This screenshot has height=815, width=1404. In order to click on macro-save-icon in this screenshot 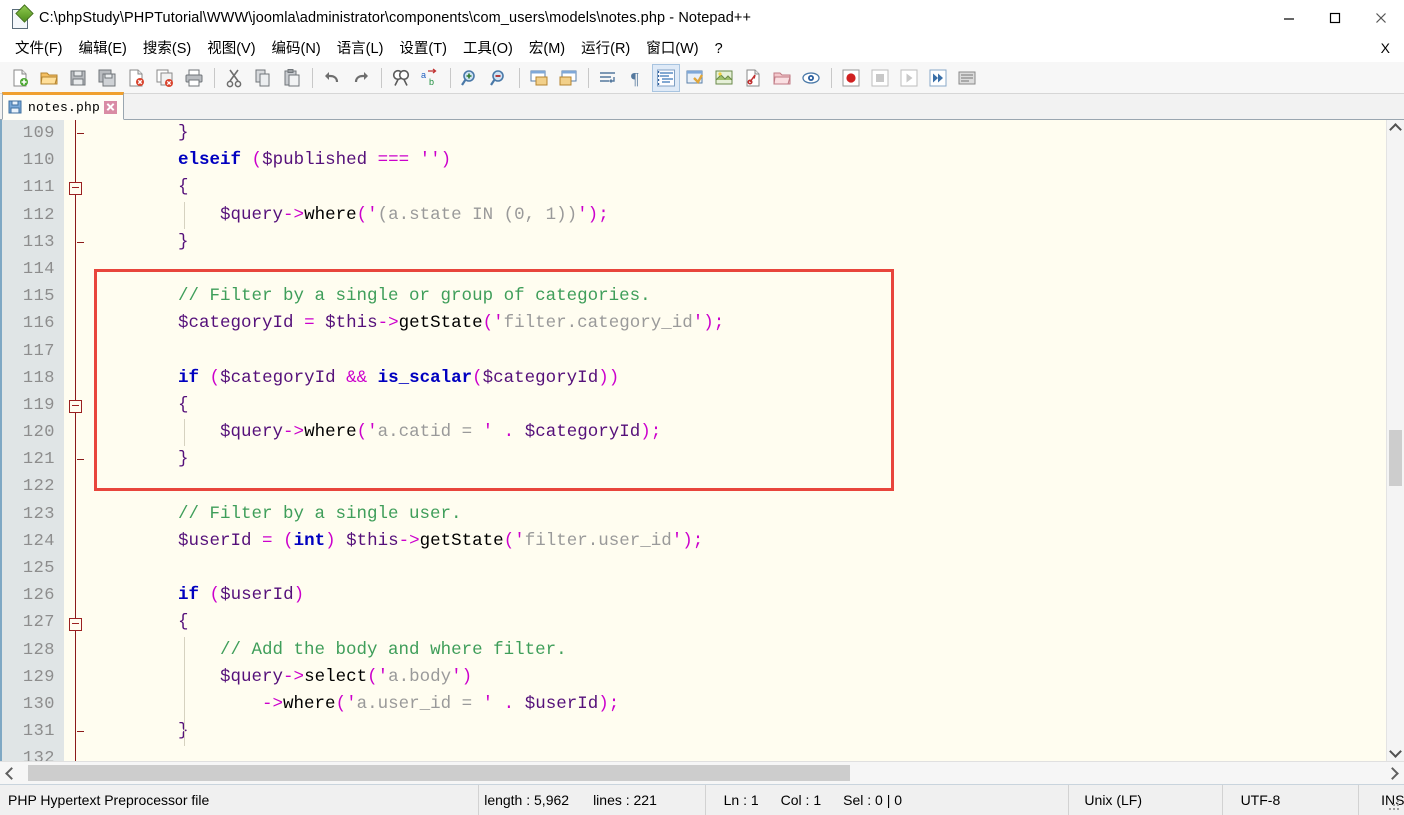, I will do `click(967, 78)`.